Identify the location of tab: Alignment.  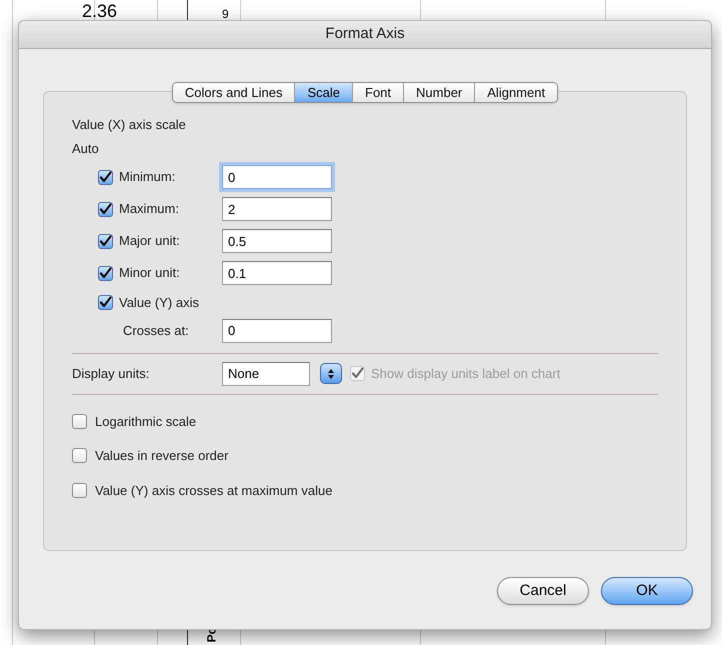
(516, 92).